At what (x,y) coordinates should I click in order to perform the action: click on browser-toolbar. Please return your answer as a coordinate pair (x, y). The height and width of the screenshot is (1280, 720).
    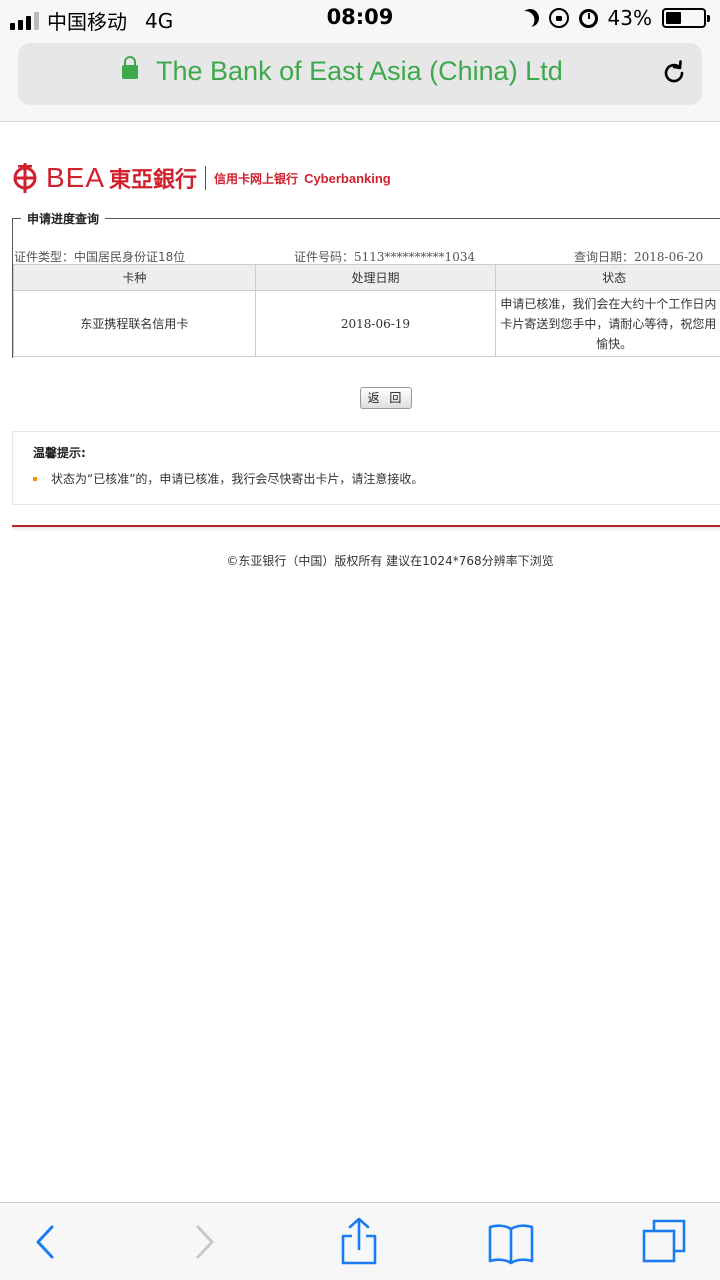
    Looking at the image, I should click on (360, 1241).